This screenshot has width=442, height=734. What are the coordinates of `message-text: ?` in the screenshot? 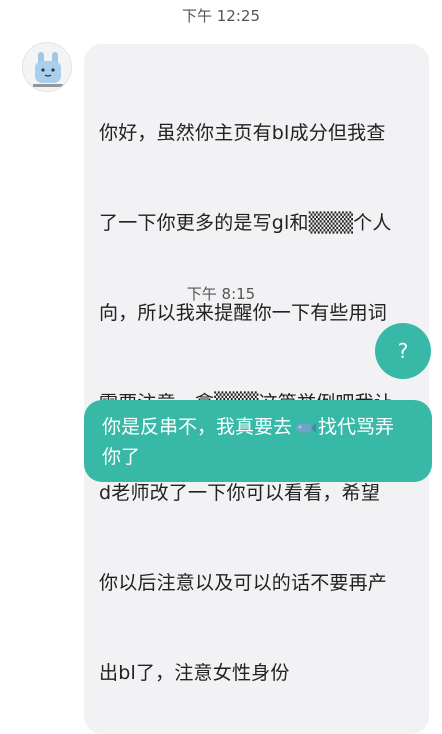 It's located at (403, 351).